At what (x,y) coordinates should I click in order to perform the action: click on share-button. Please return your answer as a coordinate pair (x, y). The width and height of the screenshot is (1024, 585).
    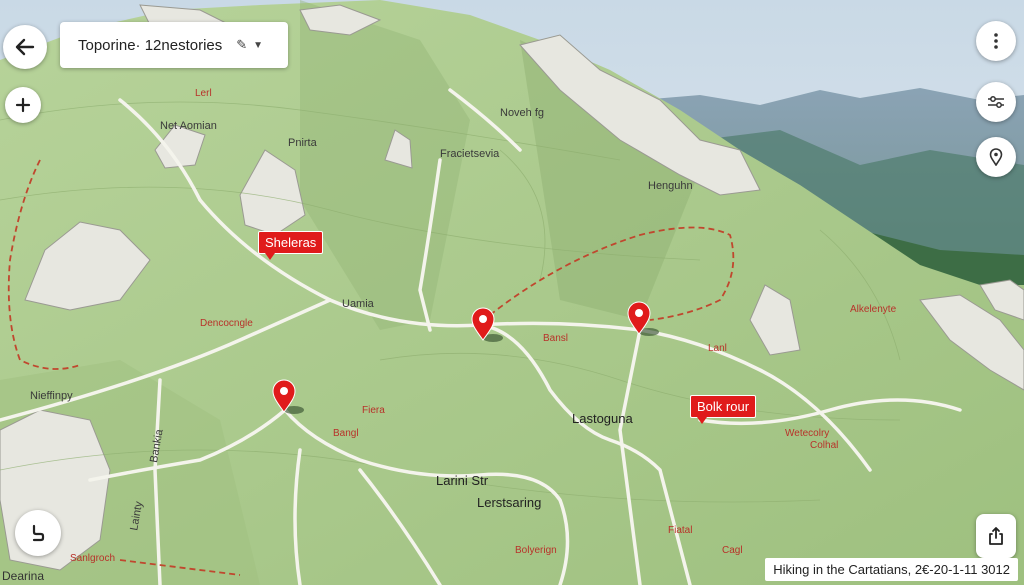
    Looking at the image, I should click on (996, 536).